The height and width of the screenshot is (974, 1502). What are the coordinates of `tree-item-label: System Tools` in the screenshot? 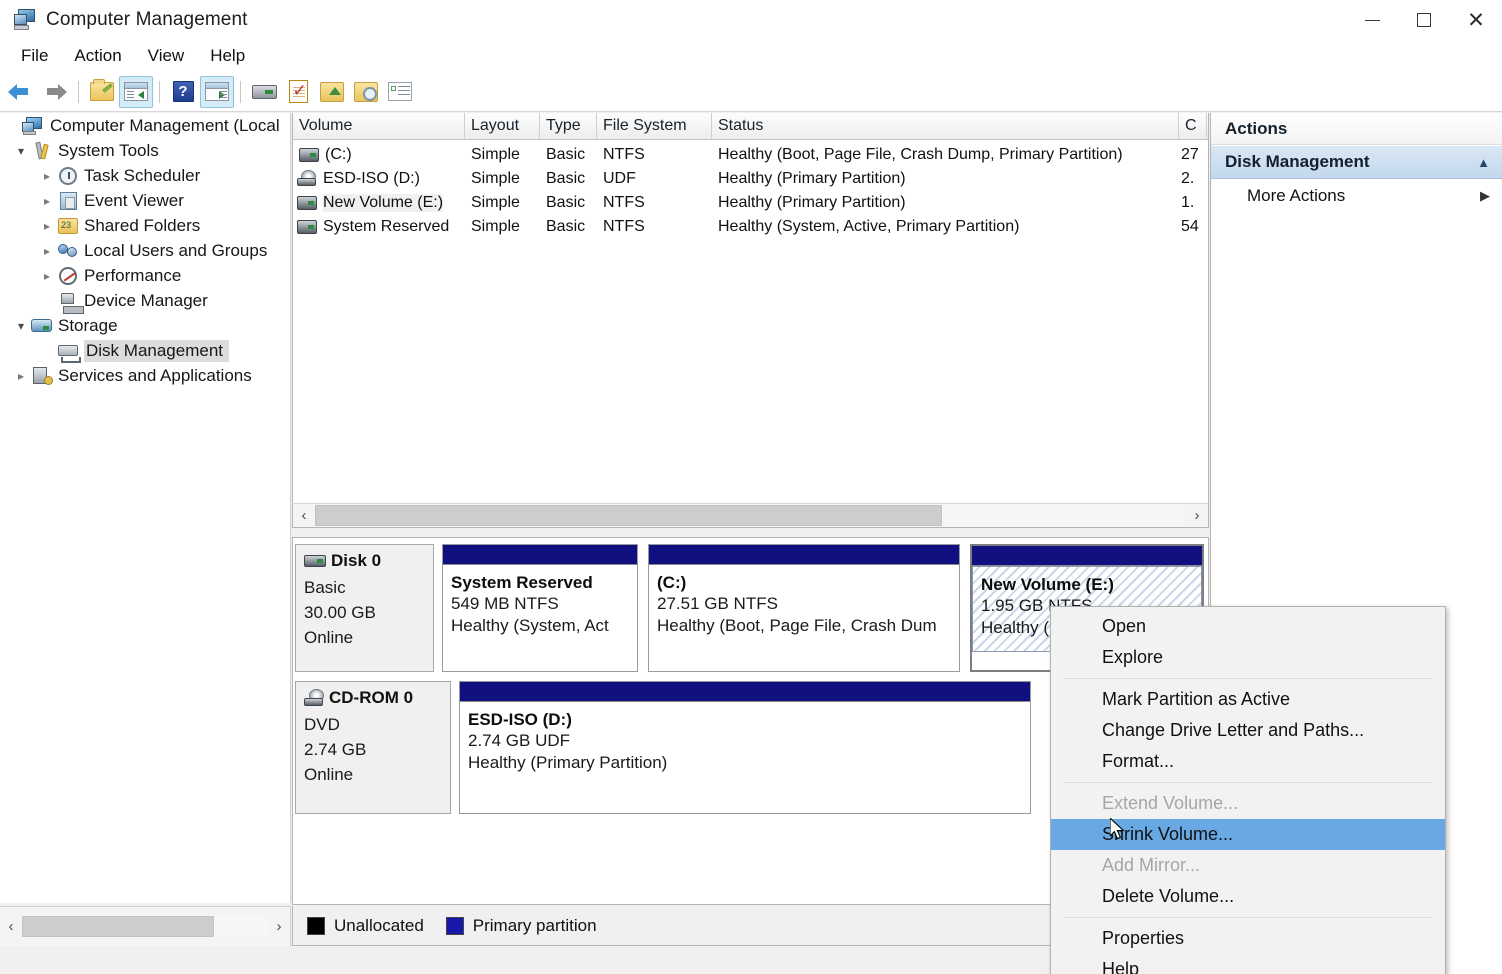 It's located at (108, 150).